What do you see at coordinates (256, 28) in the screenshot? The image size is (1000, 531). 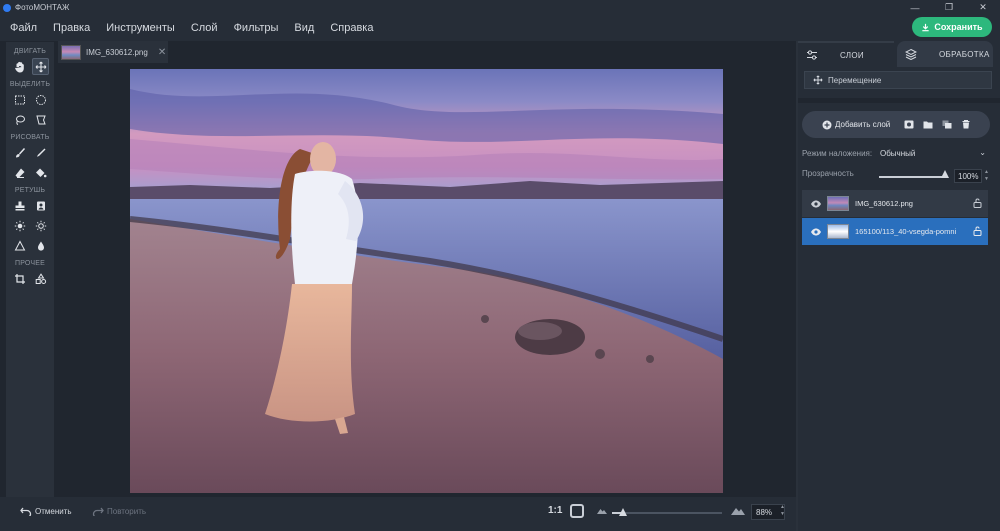 I see `menu-filters: Фильтры` at bounding box center [256, 28].